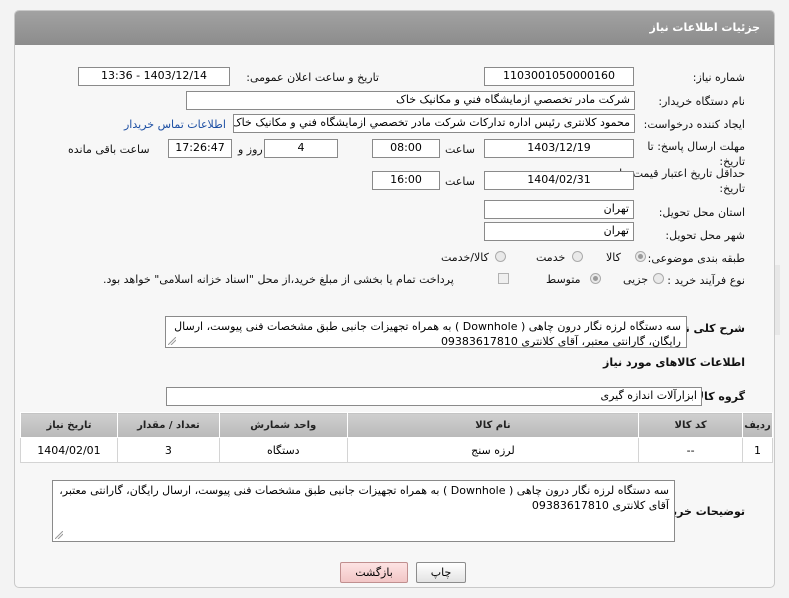  What do you see at coordinates (283, 450) in the screenshot?
I see `cell-unit: دستگاه` at bounding box center [283, 450].